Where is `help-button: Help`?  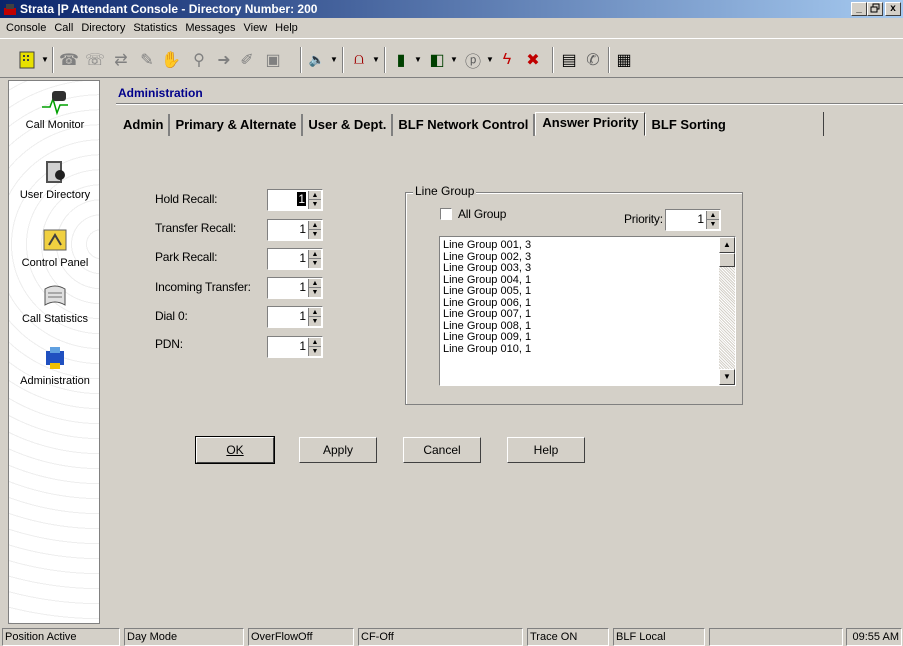 help-button: Help is located at coordinates (546, 450).